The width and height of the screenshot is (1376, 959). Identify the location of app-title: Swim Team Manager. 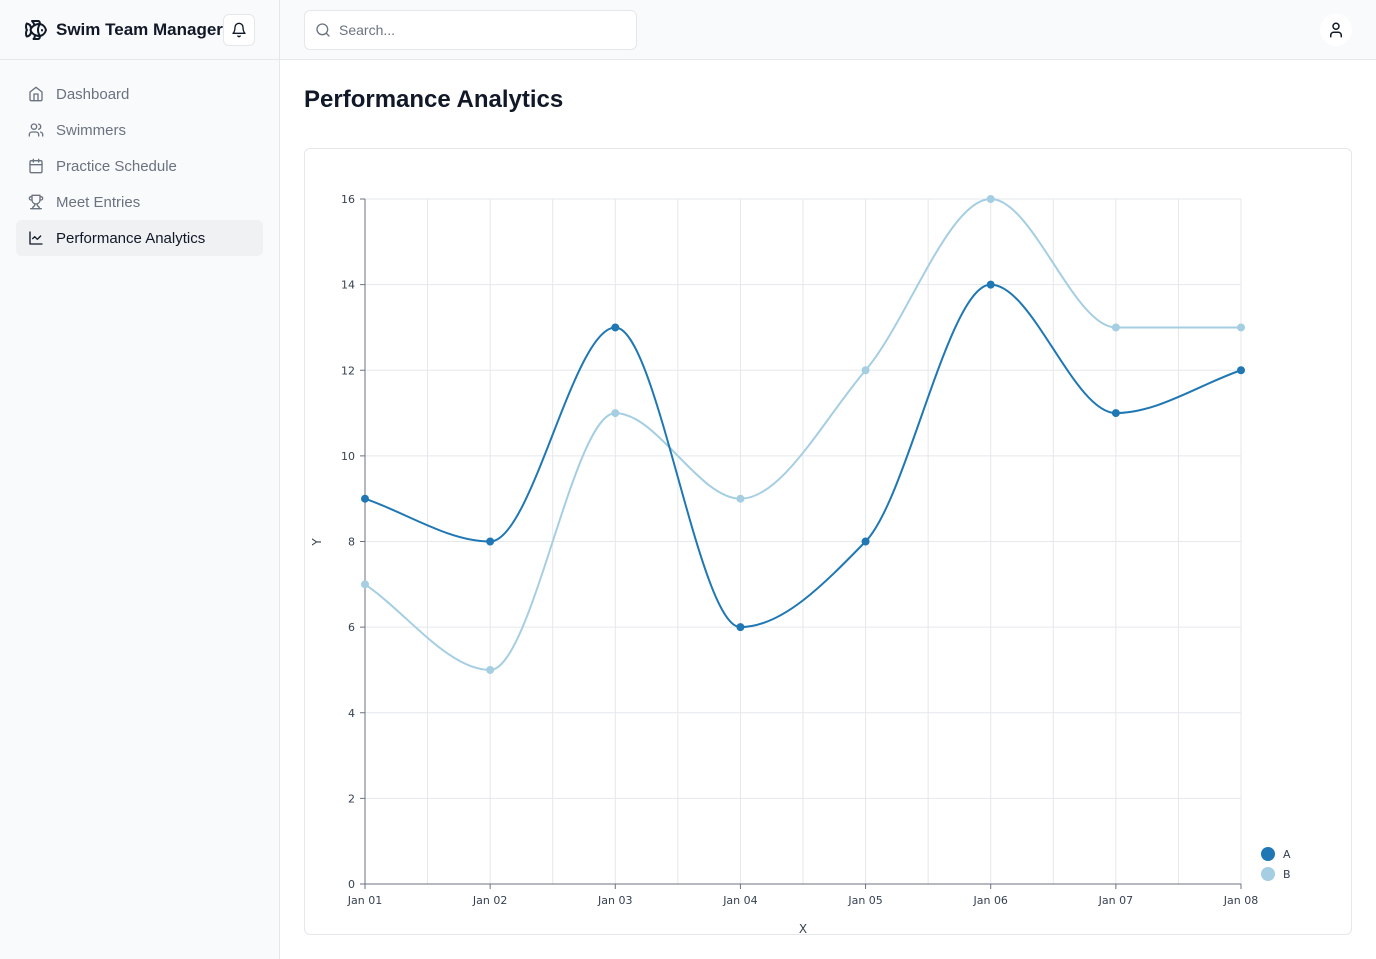
(139, 29).